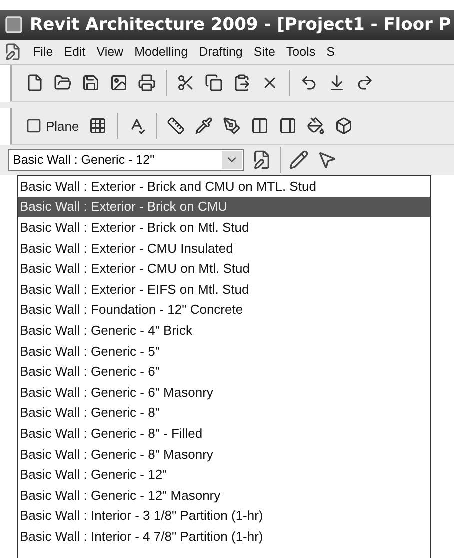 Image resolution: width=454 pixels, height=558 pixels. I want to click on menu-item: Edit, so click(75, 52).